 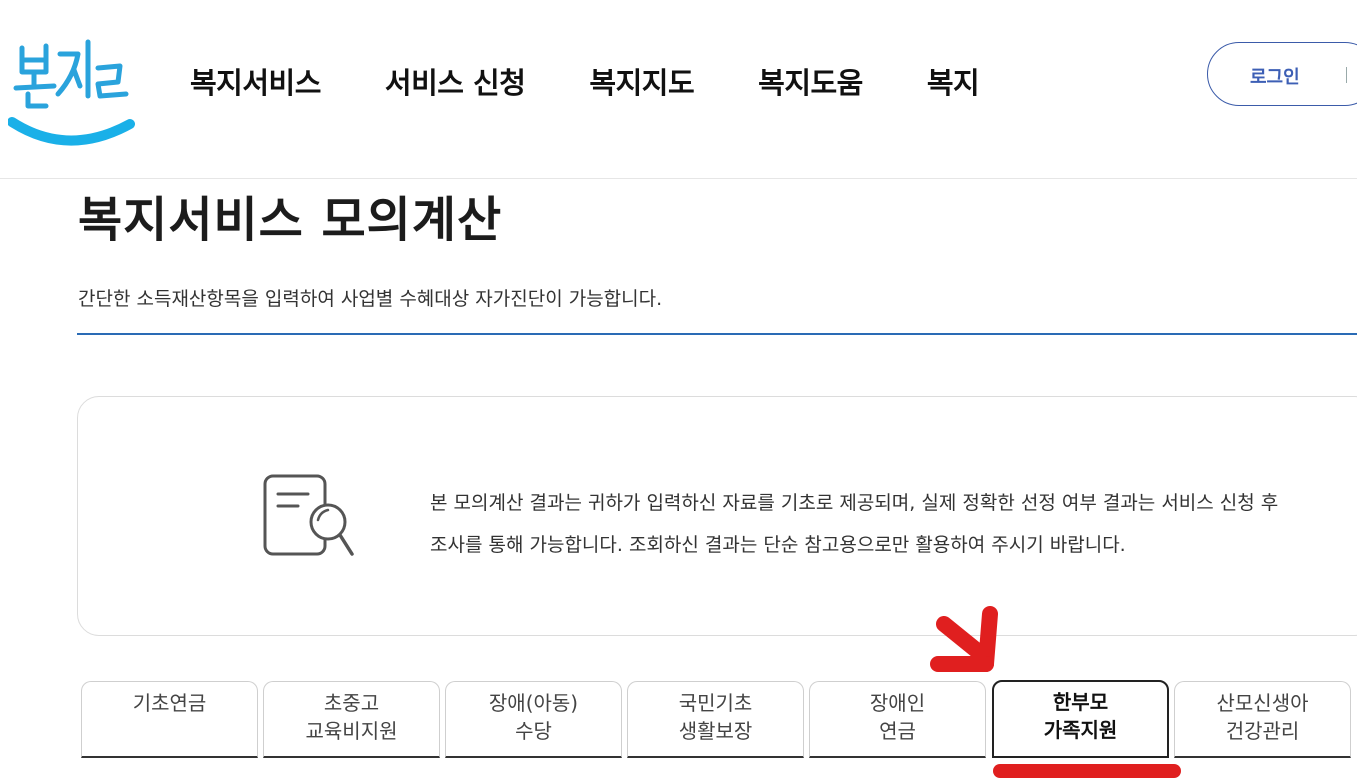 What do you see at coordinates (1346, 75) in the screenshot?
I see `login-divider` at bounding box center [1346, 75].